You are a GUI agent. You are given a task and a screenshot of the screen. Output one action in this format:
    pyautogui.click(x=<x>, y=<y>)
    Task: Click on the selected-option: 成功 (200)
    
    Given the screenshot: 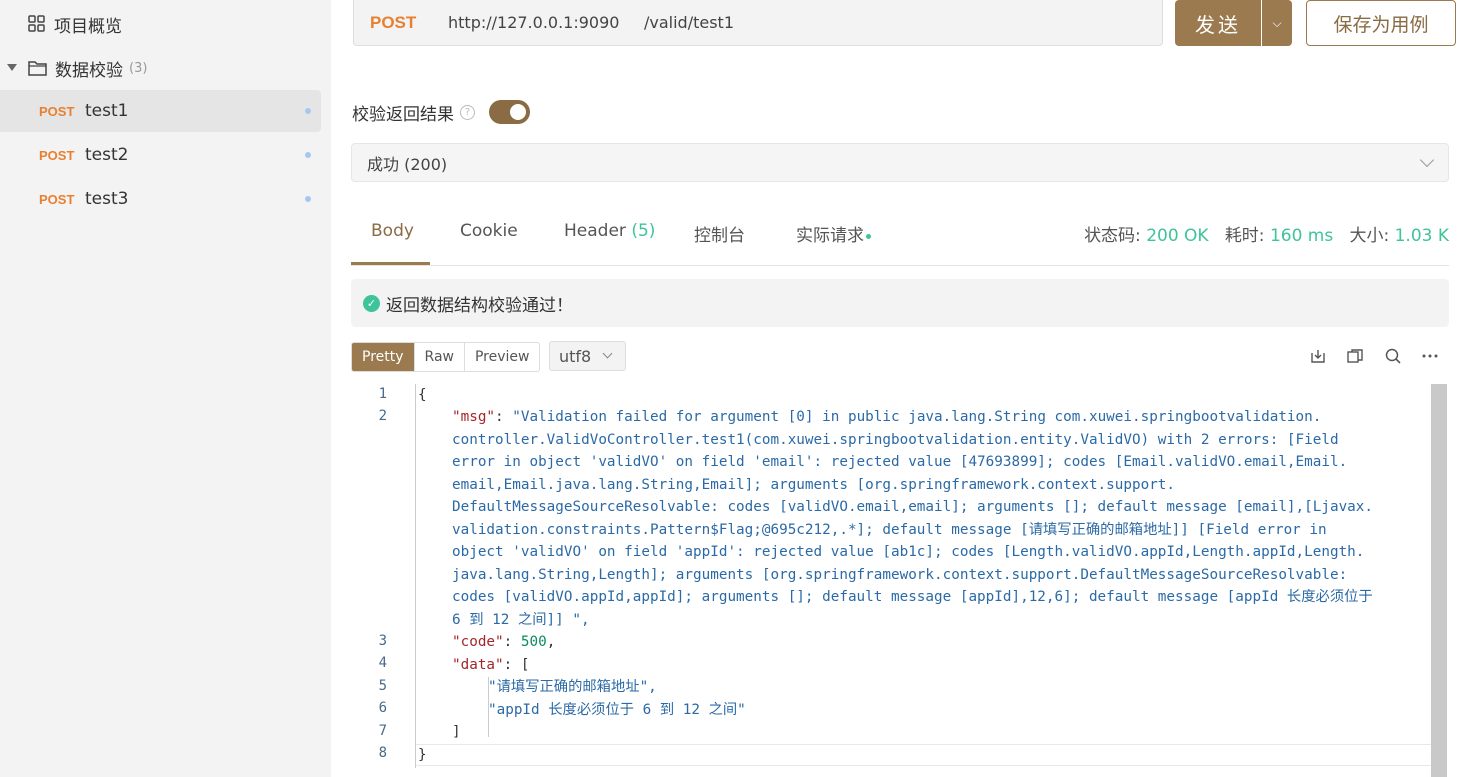 What is the action you would take?
    pyautogui.click(x=407, y=164)
    